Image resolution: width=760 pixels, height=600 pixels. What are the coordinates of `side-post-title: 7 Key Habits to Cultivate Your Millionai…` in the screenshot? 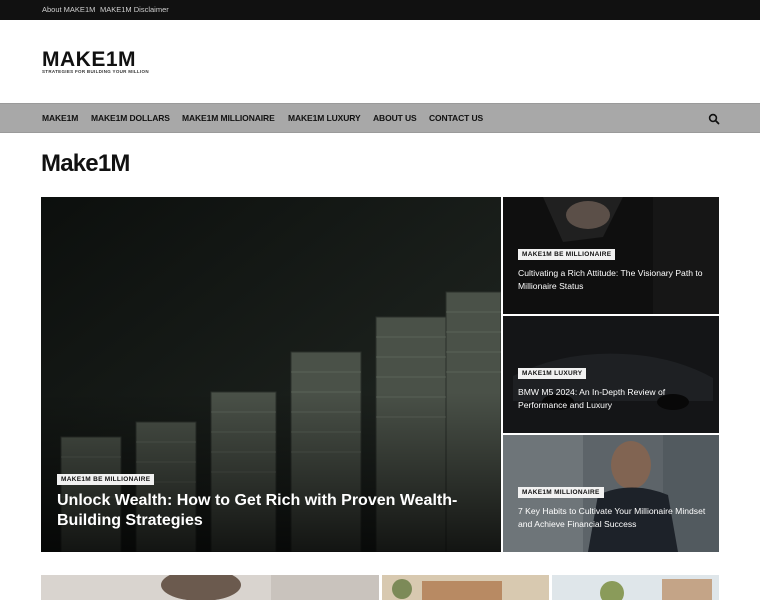 It's located at (615, 518).